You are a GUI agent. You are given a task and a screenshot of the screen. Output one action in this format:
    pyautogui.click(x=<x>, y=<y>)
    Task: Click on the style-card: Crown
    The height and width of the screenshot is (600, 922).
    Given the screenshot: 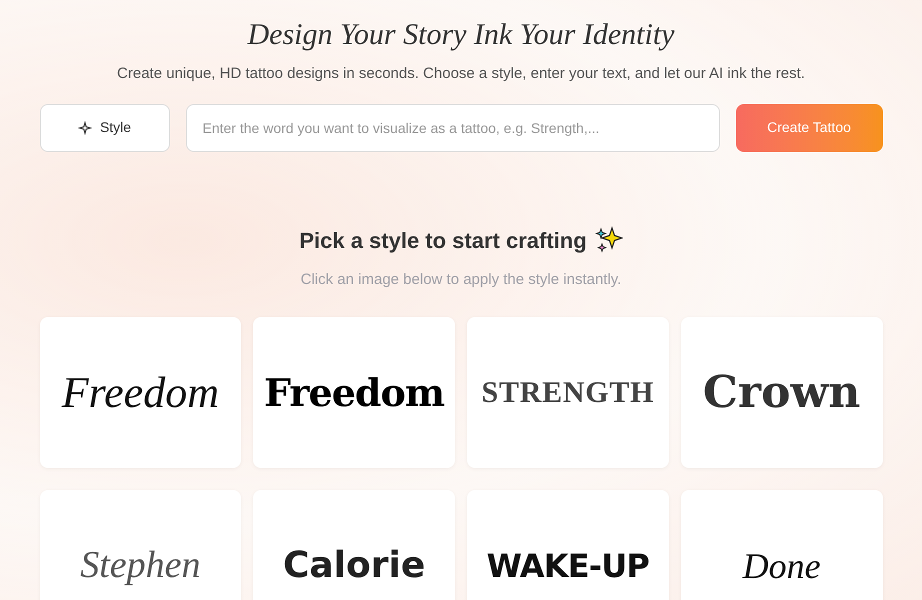 What is the action you would take?
    pyautogui.click(x=781, y=392)
    